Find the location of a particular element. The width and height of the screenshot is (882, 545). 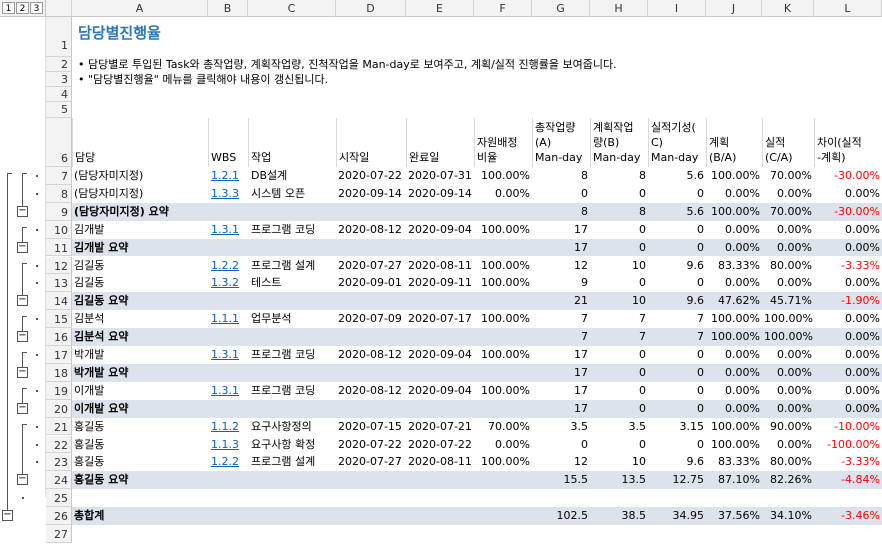

outline-level-1-button: 1 is located at coordinates (8, 8).